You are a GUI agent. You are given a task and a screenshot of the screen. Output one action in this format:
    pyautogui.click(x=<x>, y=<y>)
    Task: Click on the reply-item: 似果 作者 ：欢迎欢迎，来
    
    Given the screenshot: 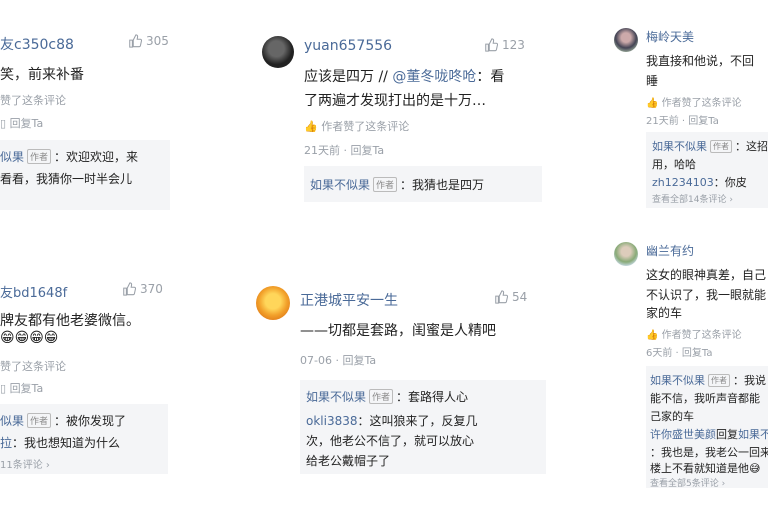 What is the action you would take?
    pyautogui.click(x=69, y=156)
    